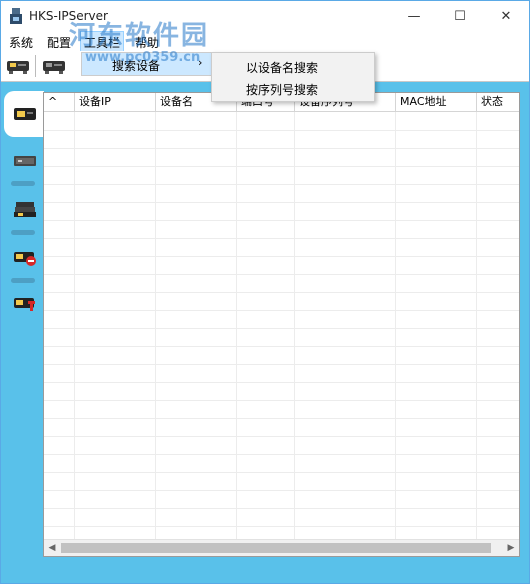 The width and height of the screenshot is (530, 584). Describe the element at coordinates (265, 42) in the screenshot. I see `menu-bar: 系统 配置 工具栏 帮助` at that location.